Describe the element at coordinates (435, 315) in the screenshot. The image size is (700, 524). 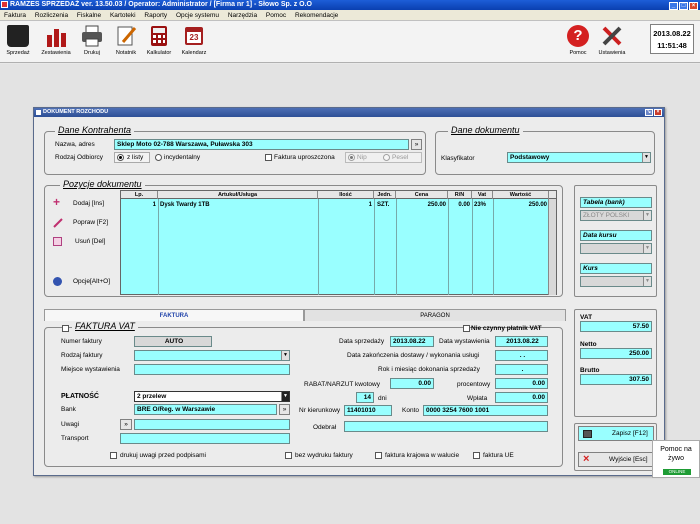
I see `tab-paragon: PARAGON` at that location.